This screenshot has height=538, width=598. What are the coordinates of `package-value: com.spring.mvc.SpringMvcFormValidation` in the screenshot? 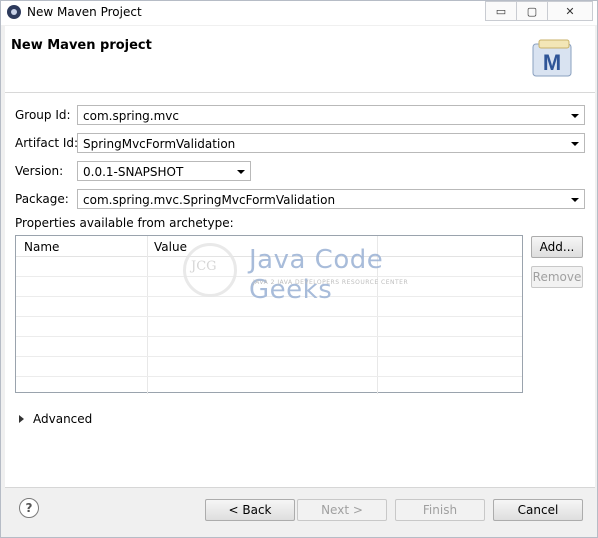 It's located at (209, 200).